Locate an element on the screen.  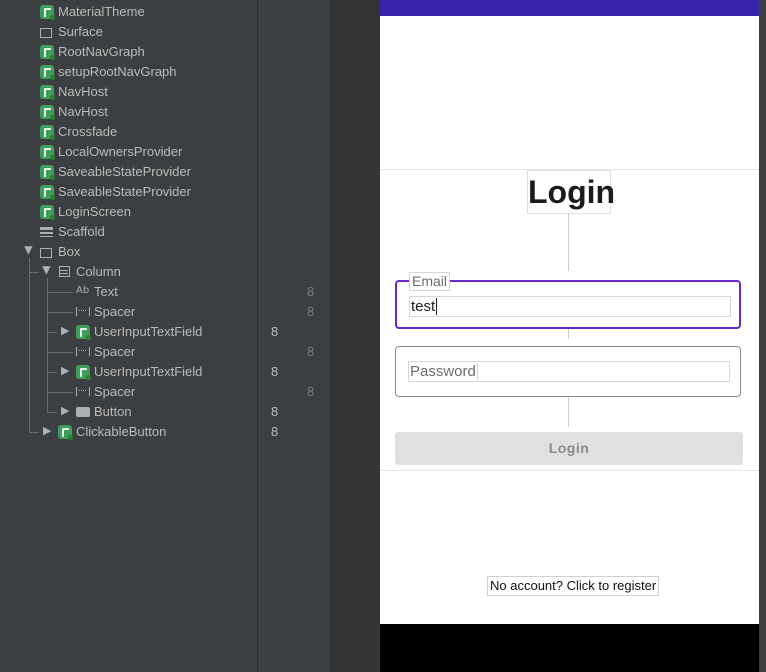
email-label: Email is located at coordinates (430, 281).